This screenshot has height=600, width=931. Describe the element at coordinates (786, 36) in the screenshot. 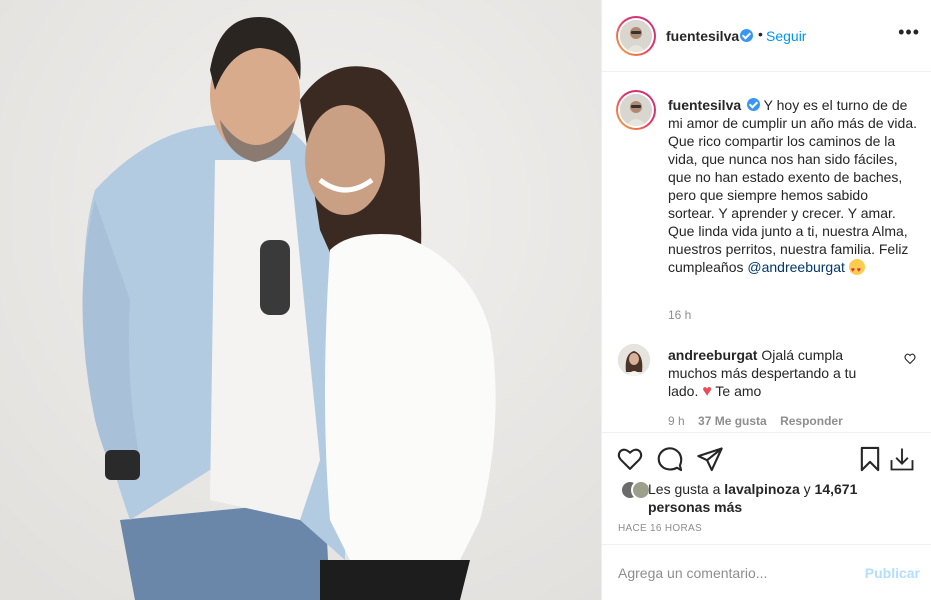

I see `follow-button: Seguir` at that location.